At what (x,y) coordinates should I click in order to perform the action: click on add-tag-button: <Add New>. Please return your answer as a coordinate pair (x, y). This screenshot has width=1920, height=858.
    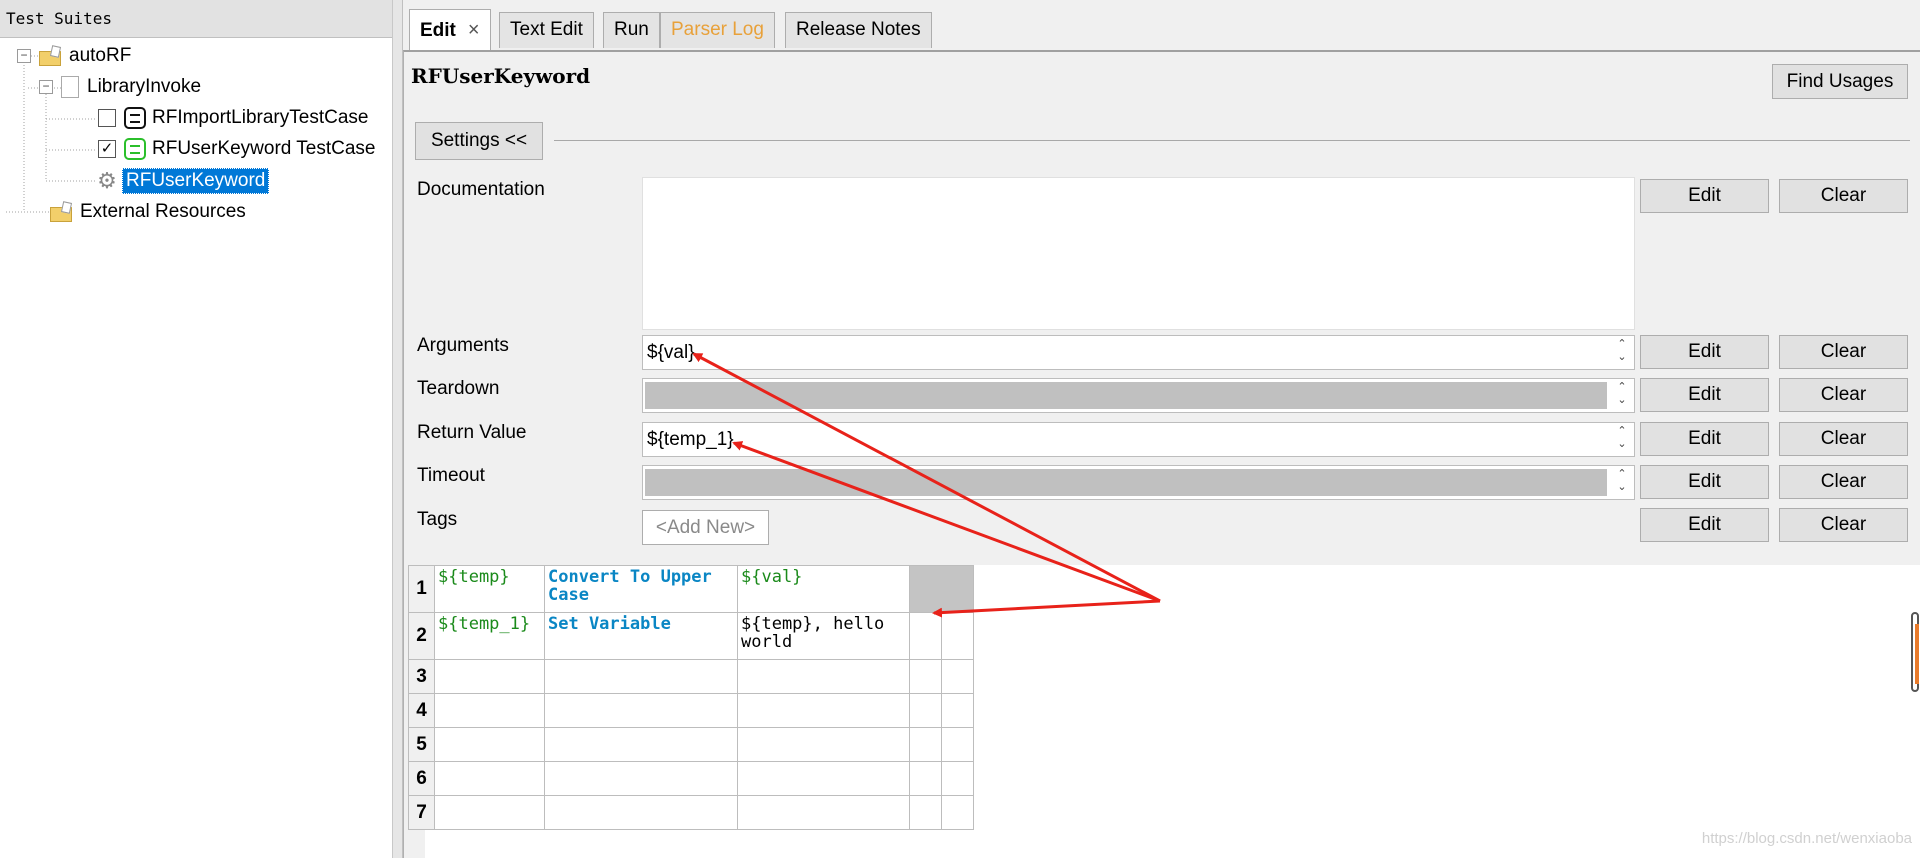
    Looking at the image, I should click on (705, 527).